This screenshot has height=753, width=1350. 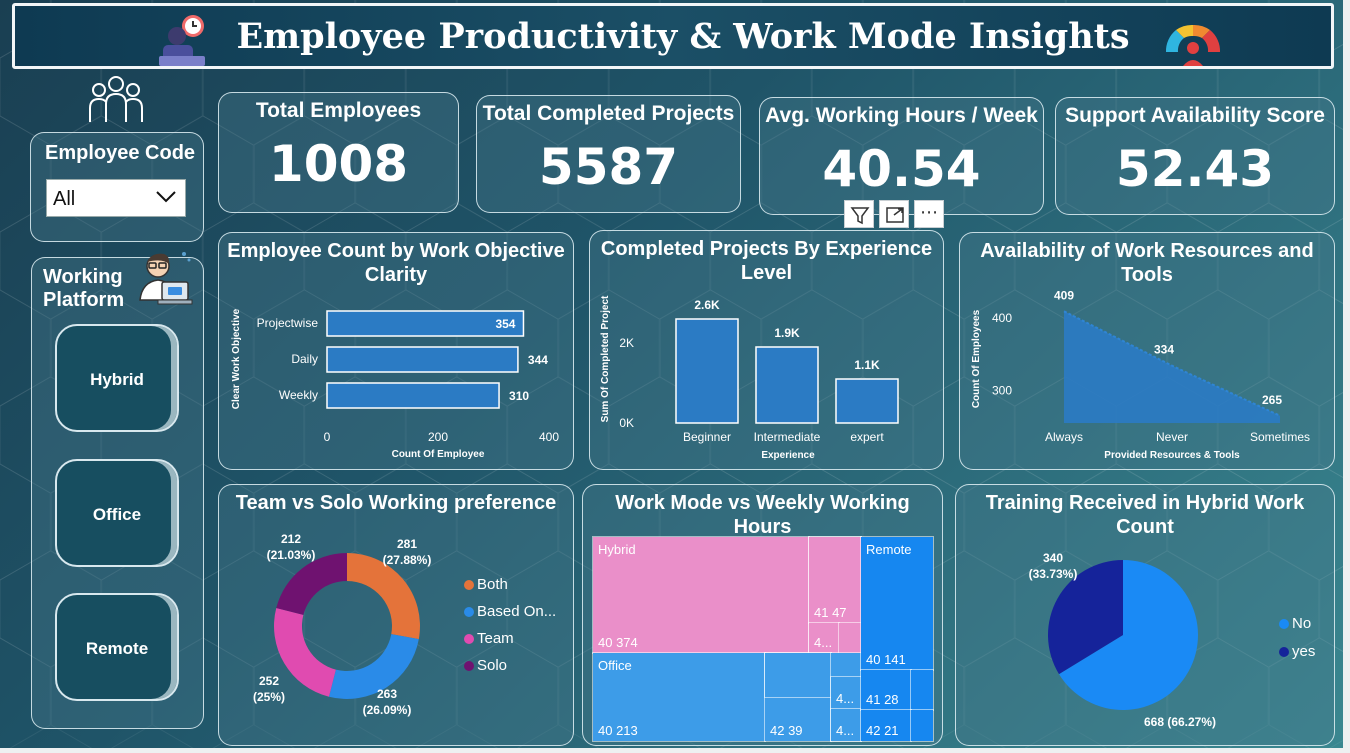 I want to click on platform-label-office: Office, so click(x=117, y=514).